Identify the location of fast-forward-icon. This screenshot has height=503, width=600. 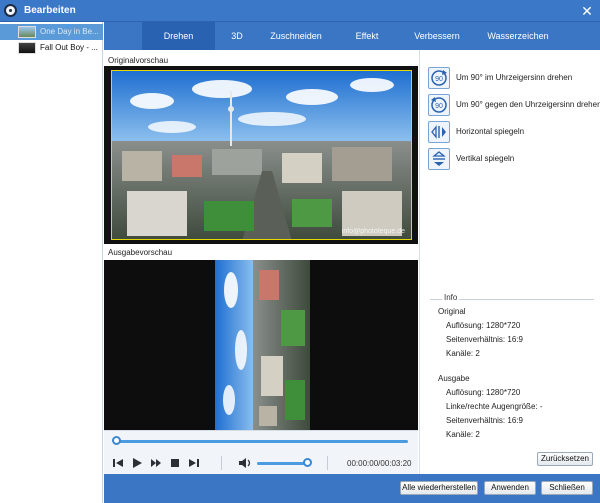
(156, 463).